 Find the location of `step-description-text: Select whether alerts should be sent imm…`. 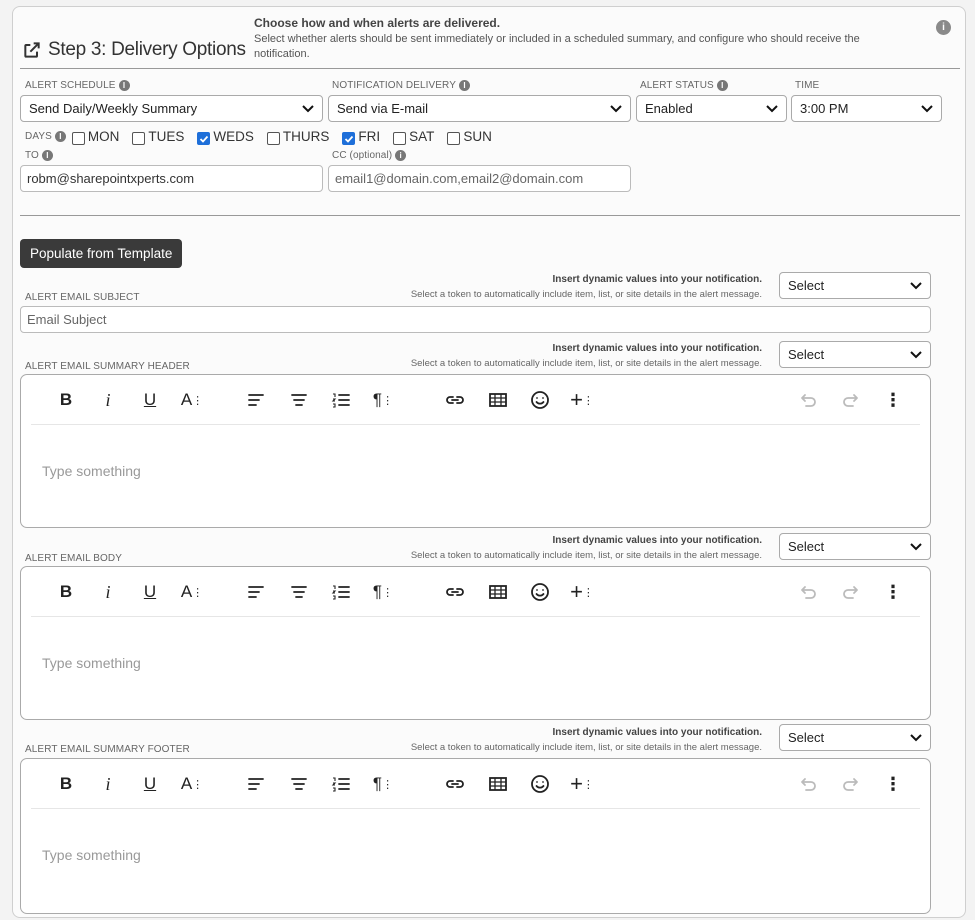

step-description-text: Select whether alerts should be sent imm… is located at coordinates (557, 46).